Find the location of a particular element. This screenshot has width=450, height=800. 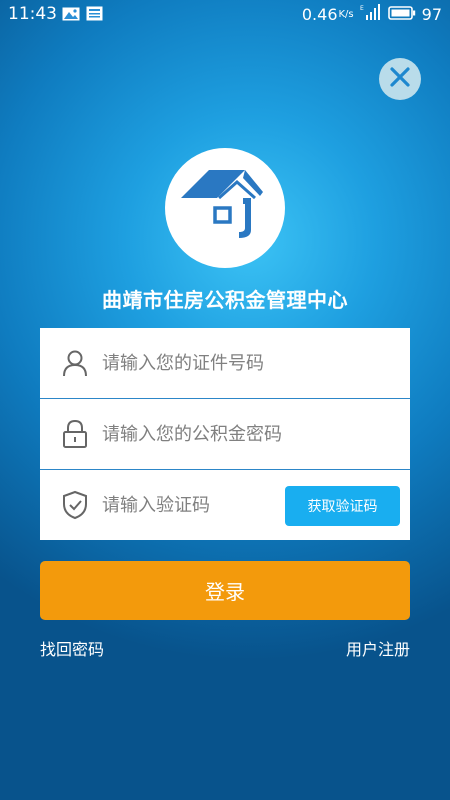

app-logo is located at coordinates (225, 208).